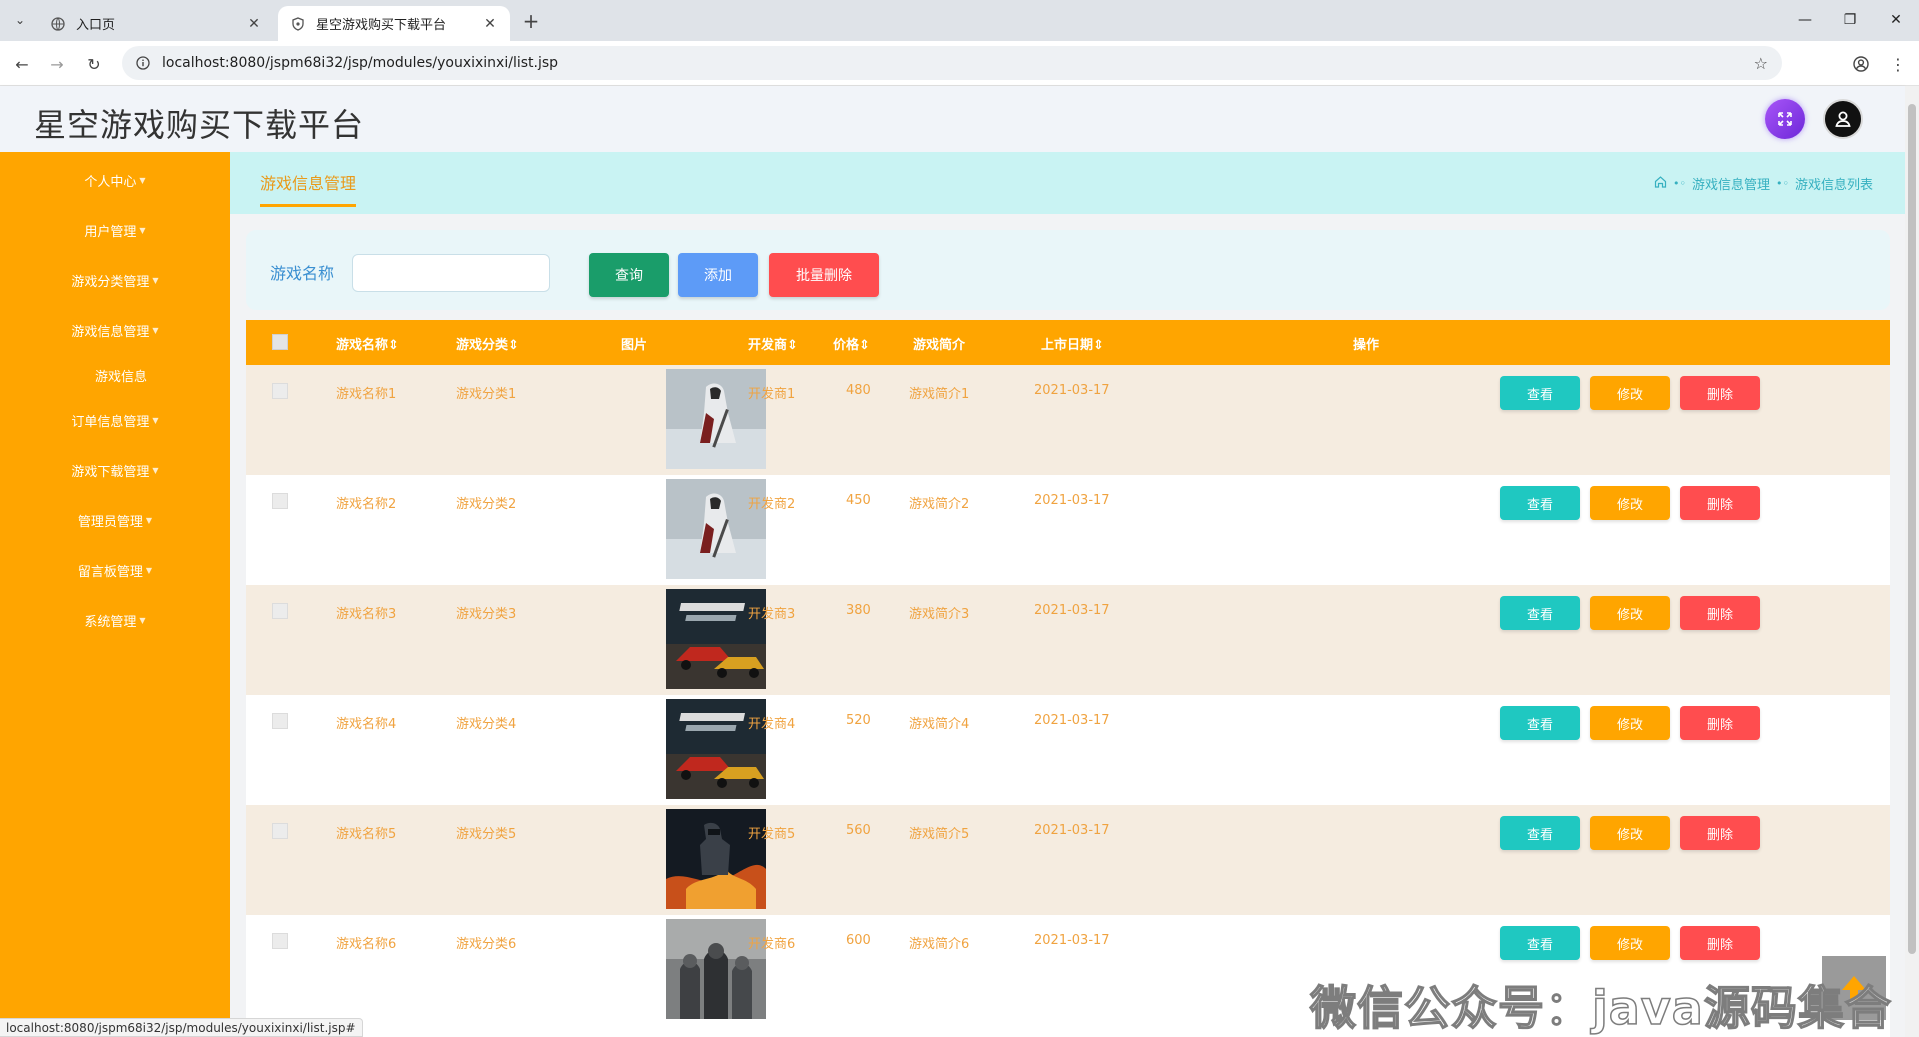 Image resolution: width=1919 pixels, height=1037 pixels. What do you see at coordinates (487, 343) in the screenshot?
I see `column-header-category: 游戏分类⇕` at bounding box center [487, 343].